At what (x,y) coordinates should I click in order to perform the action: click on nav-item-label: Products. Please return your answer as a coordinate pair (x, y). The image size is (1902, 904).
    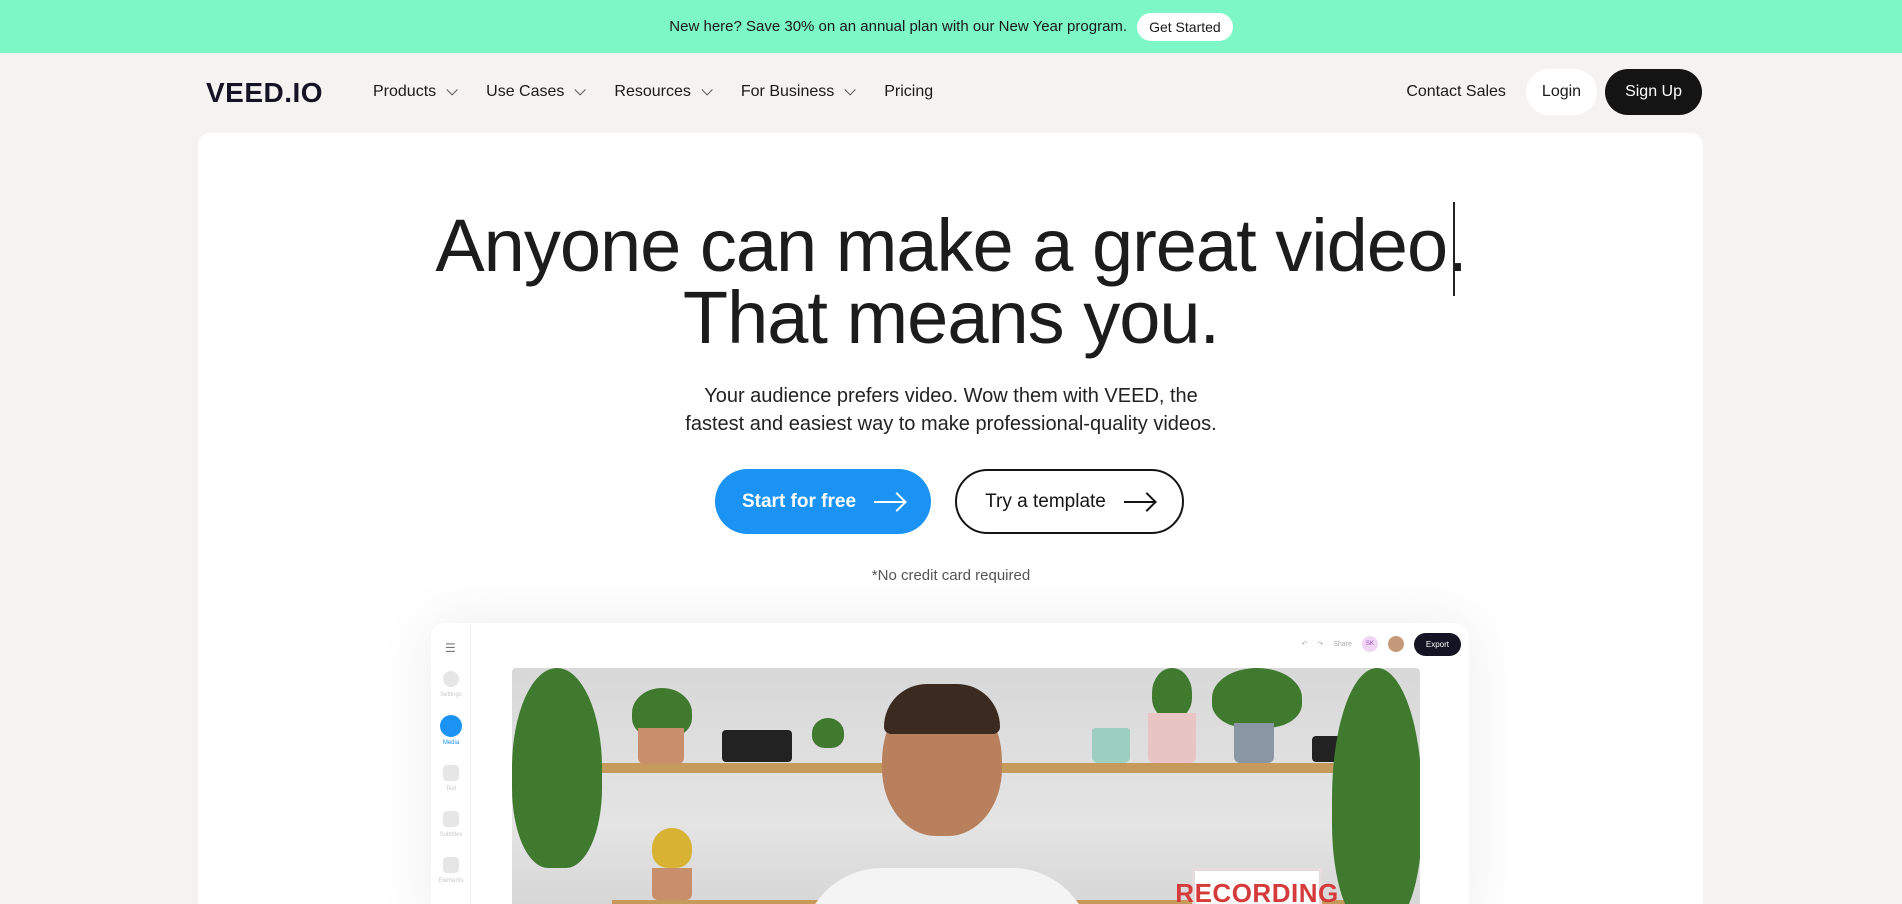
    Looking at the image, I should click on (405, 91).